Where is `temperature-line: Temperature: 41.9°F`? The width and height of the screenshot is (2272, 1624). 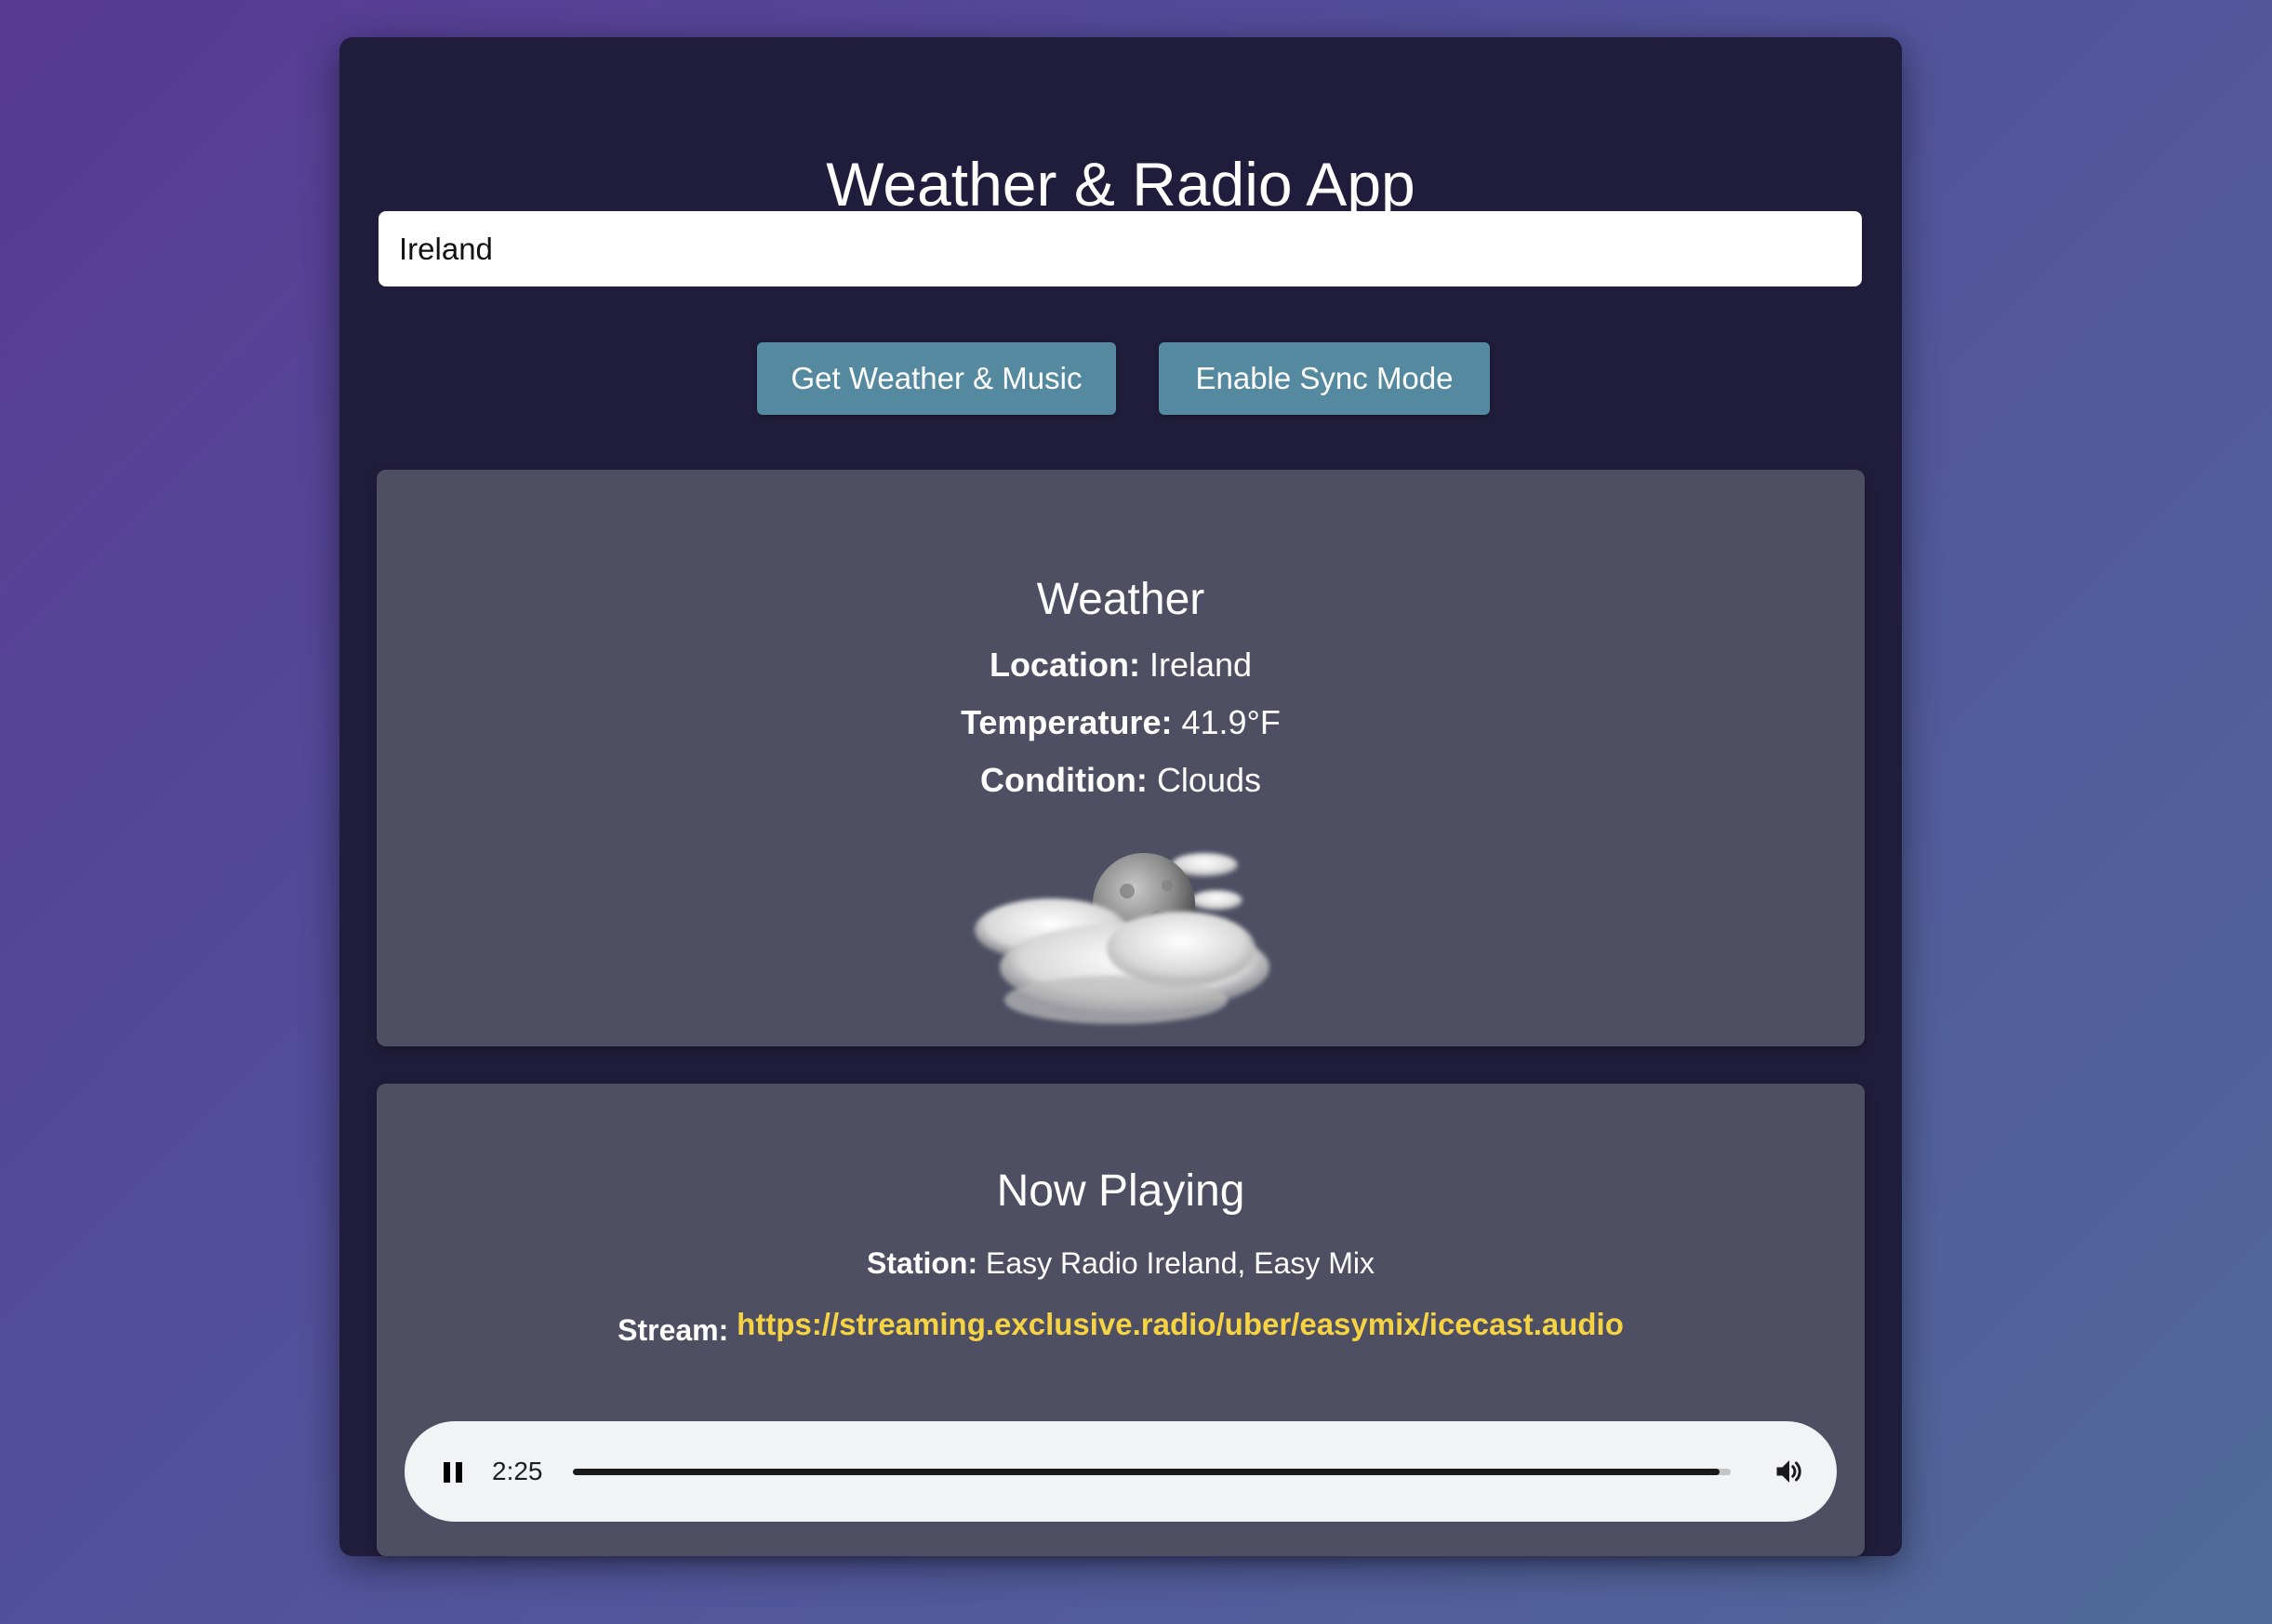 temperature-line: Temperature: 41.9°F is located at coordinates (1121, 722).